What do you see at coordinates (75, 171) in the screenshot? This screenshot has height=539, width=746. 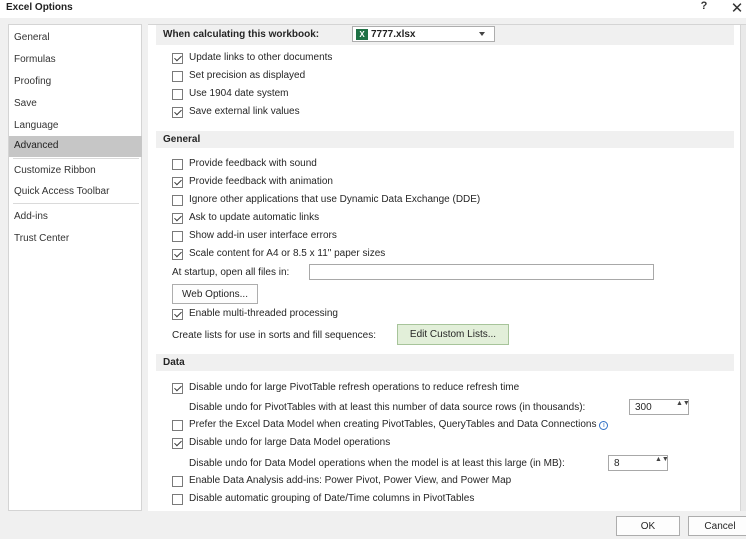 I see `sidebar-item-customize-ribbon: Customize Ribbon` at bounding box center [75, 171].